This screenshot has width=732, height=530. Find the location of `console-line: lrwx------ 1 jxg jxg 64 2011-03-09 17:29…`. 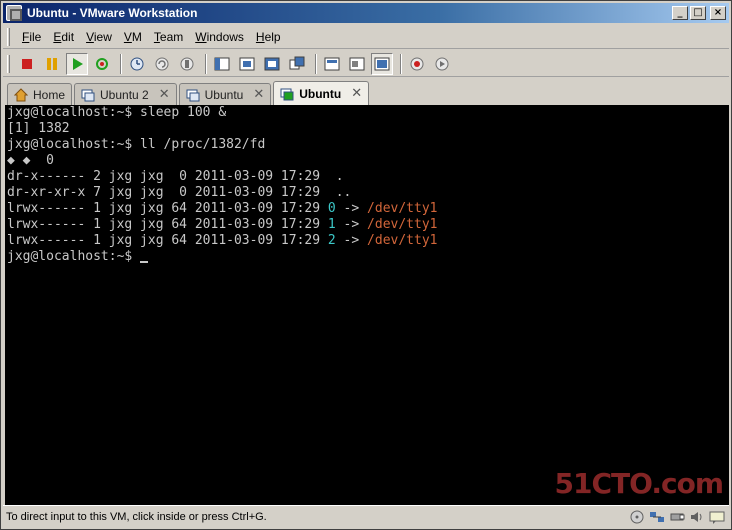

console-line: lrwx------ 1 jxg jxg 64 2011-03-09 17:29… is located at coordinates (367, 225).